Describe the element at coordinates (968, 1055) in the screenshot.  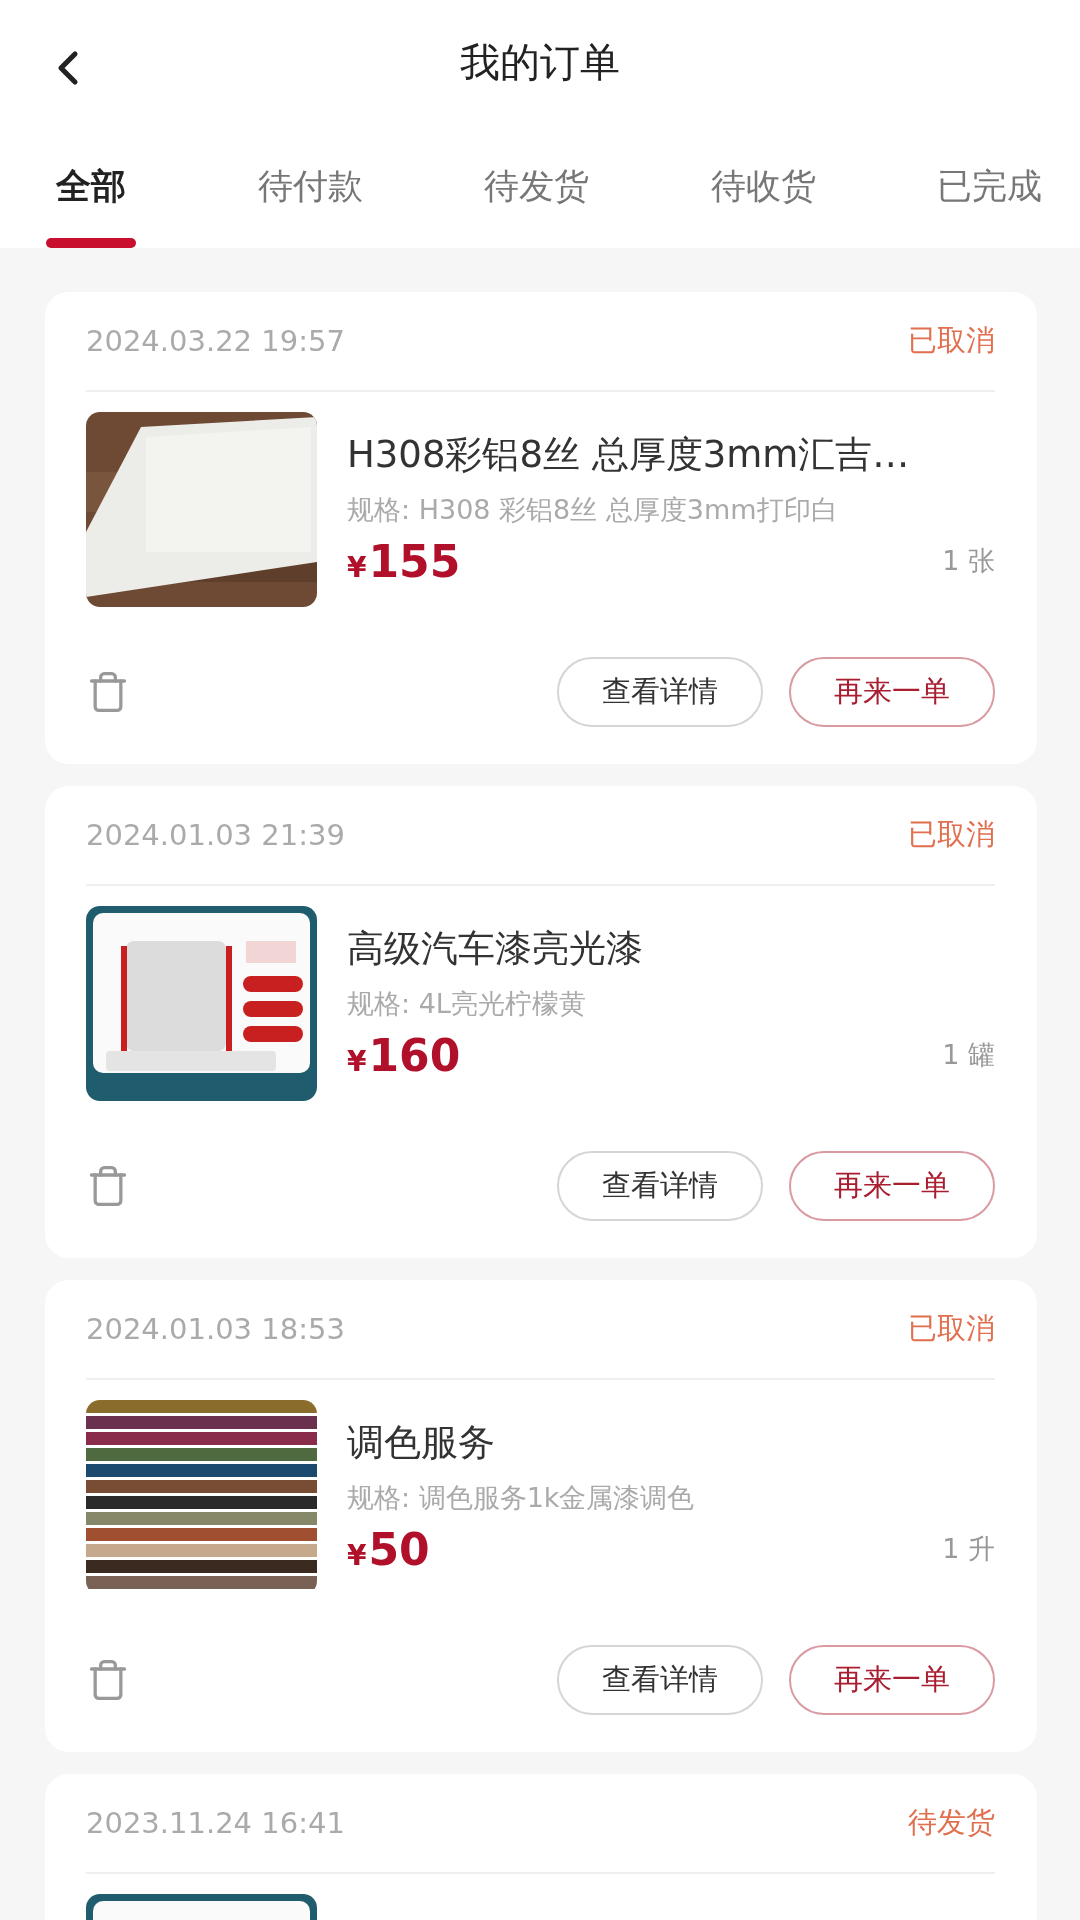
I see `product-quantity: 1 罐` at that location.